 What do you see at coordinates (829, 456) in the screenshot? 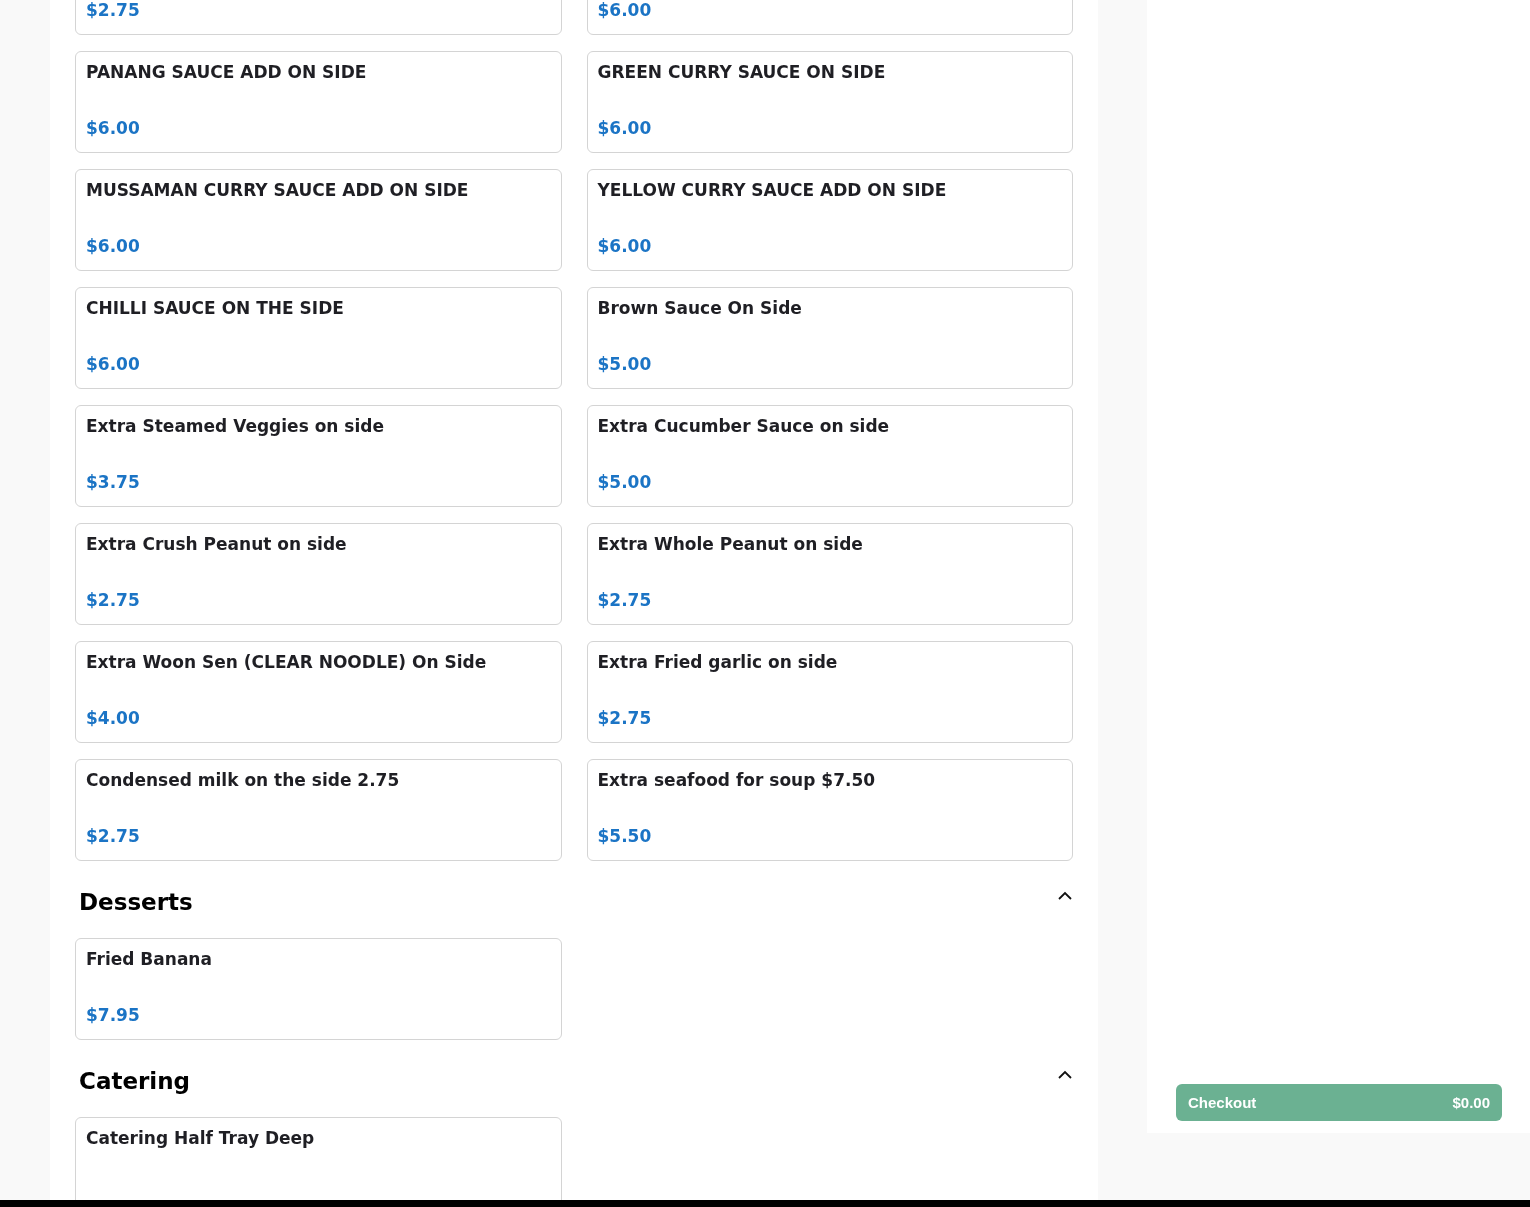
I see `menu-item-card: Extra Cucumber Sauce on side $5.00` at bounding box center [829, 456].